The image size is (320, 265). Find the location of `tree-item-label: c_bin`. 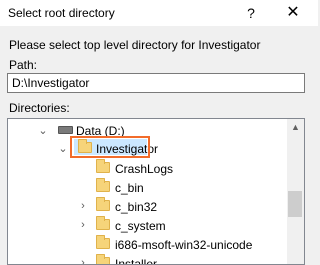

tree-item-label: c_bin is located at coordinates (129, 188).